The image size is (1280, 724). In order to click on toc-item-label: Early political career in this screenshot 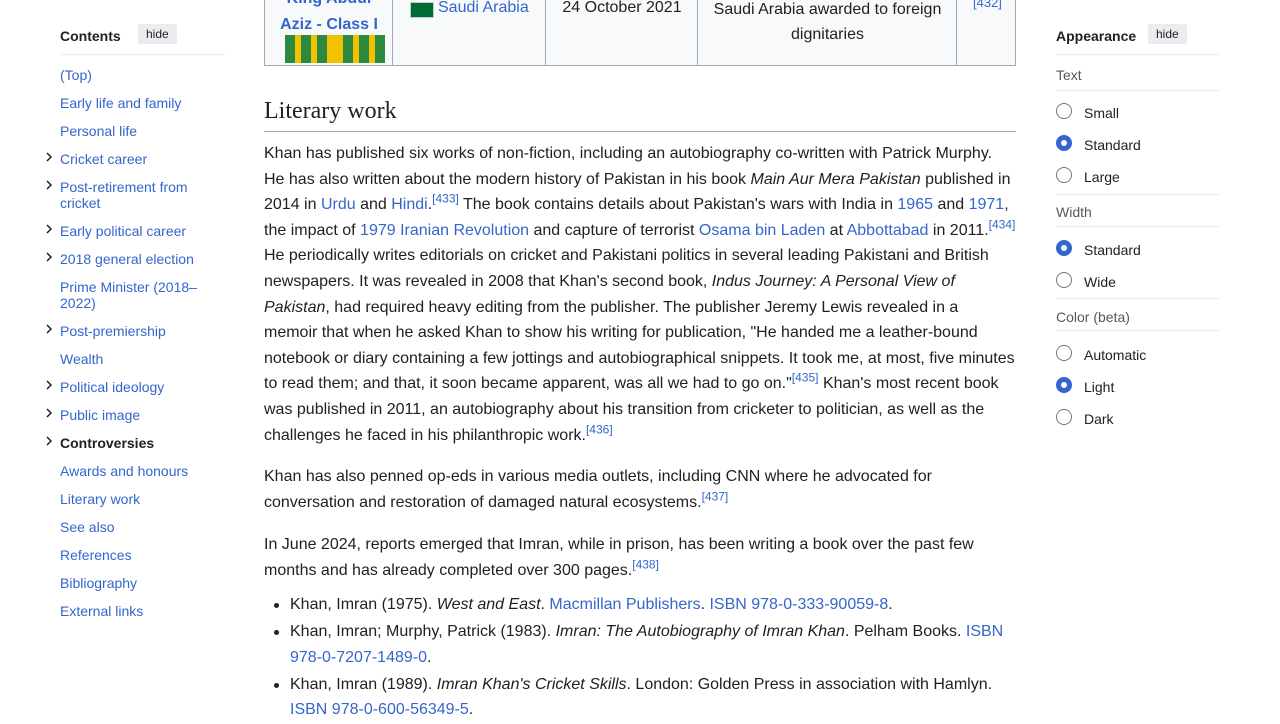, I will do `click(123, 231)`.